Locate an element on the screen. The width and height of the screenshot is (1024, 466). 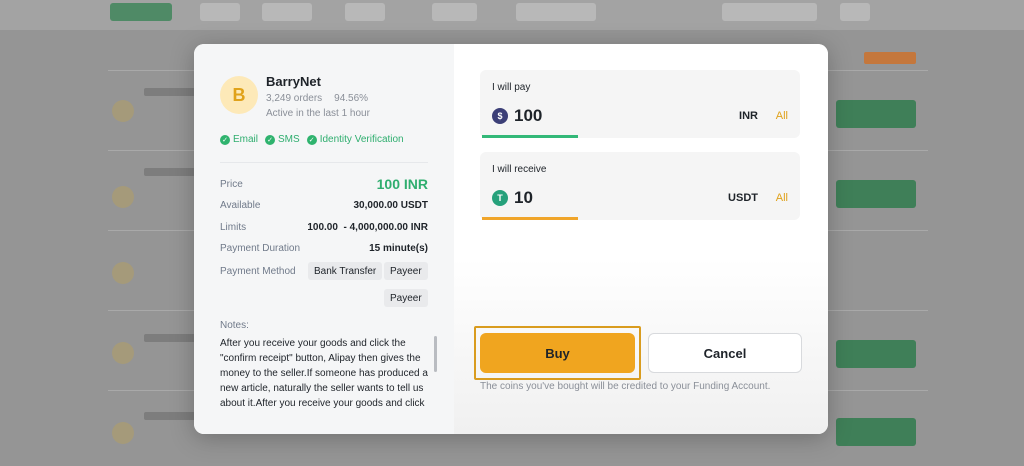
merchant-completion-rate: 94.56% is located at coordinates (351, 98).